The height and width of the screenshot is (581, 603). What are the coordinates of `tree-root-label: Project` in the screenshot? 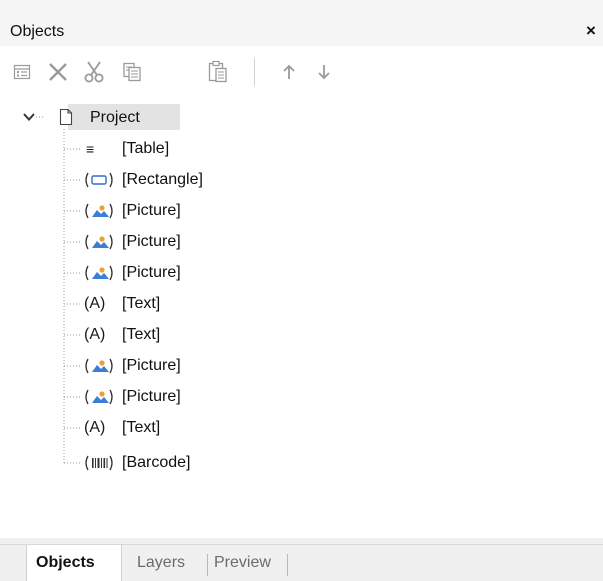 It's located at (115, 117).